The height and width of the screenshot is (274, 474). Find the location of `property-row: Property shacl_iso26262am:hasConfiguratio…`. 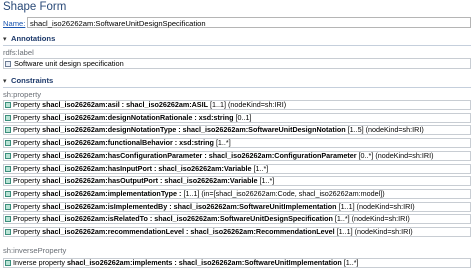

property-row: Property shacl_iso26262am:hasConfiguratio… is located at coordinates (237, 155).